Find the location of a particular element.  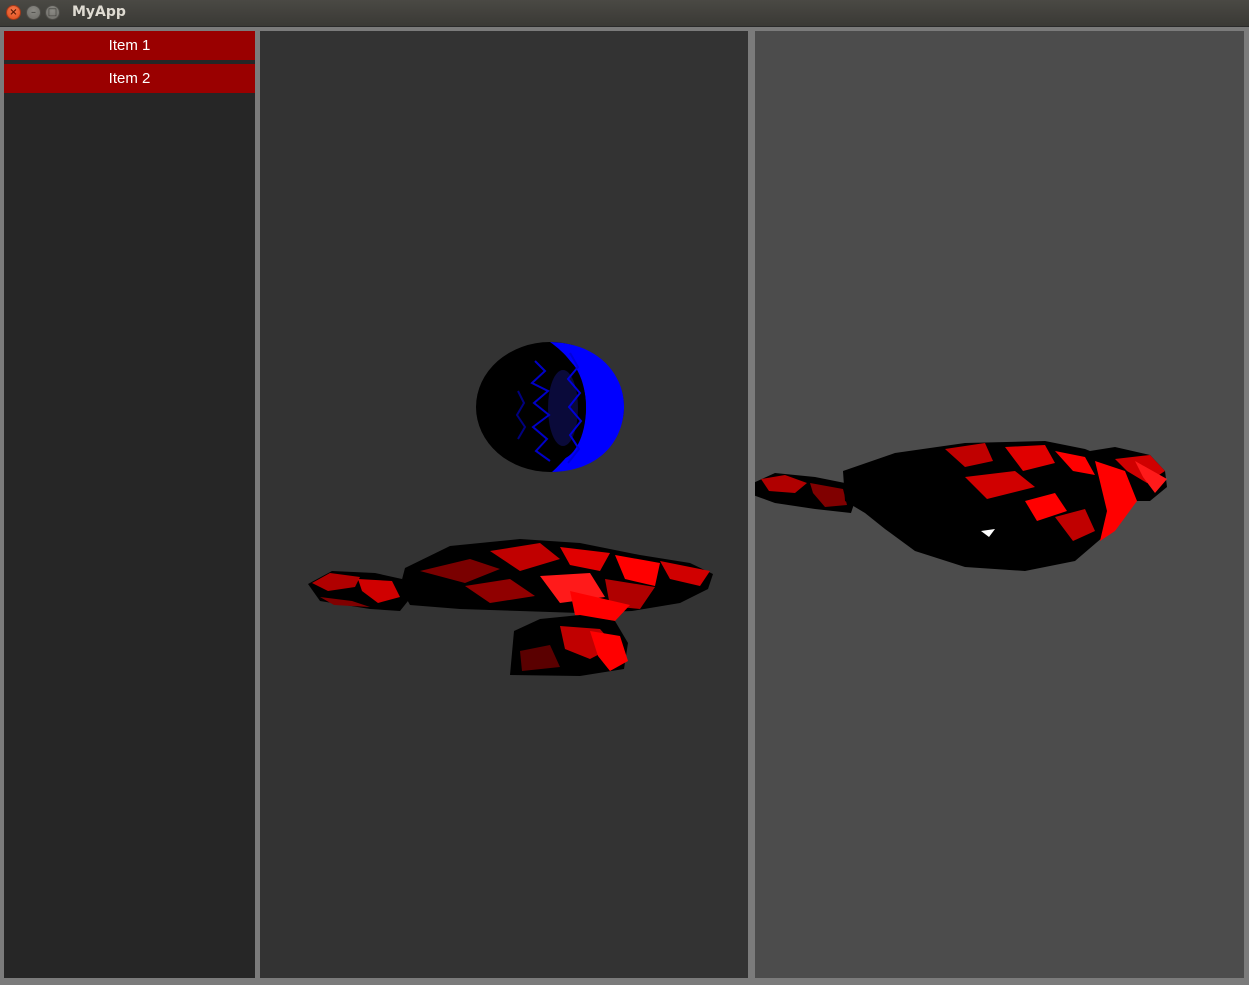

minimize-icon: – is located at coordinates (33, 12).